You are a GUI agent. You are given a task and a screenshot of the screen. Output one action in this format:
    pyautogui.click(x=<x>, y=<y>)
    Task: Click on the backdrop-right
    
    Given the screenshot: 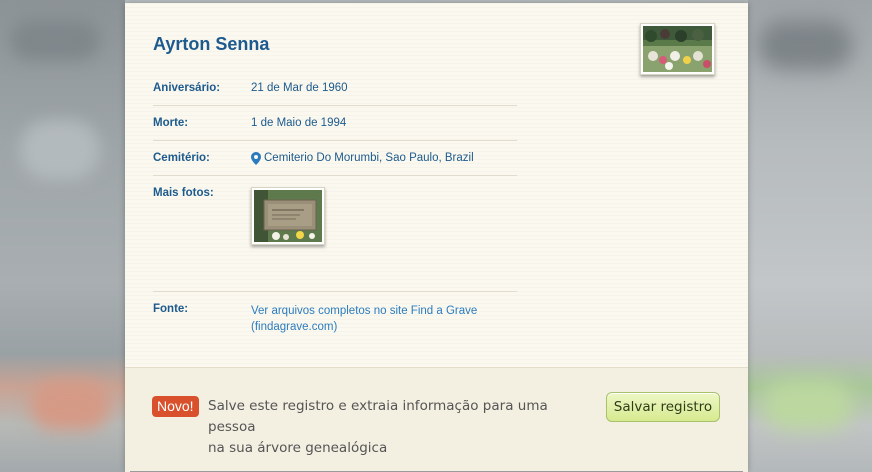 What is the action you would take?
    pyautogui.click(x=810, y=236)
    